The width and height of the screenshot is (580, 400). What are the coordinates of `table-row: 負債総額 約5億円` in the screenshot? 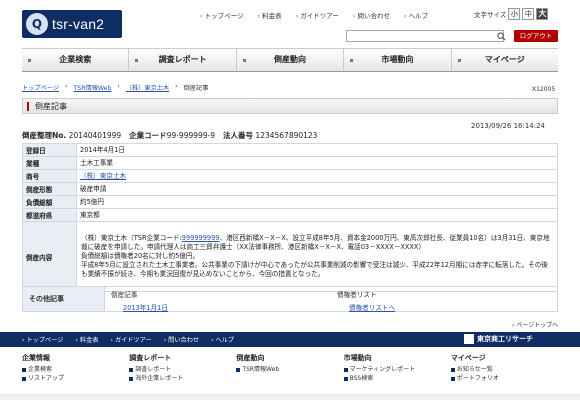 It's located at (290, 202).